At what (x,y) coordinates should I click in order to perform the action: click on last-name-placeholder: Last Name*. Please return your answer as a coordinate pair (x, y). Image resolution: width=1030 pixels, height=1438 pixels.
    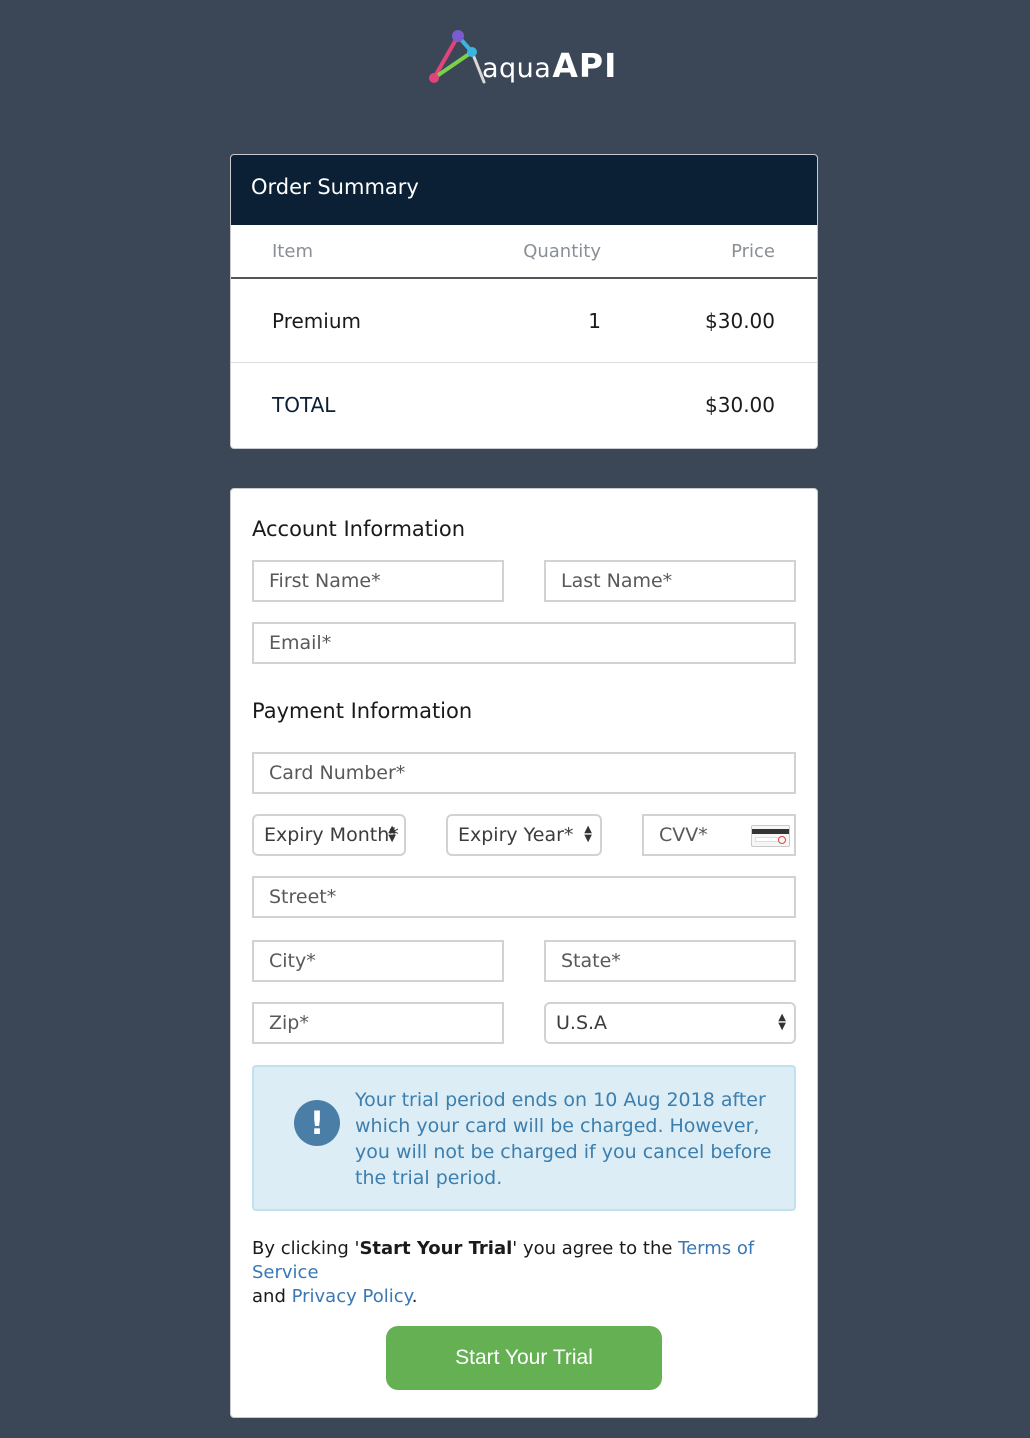
    Looking at the image, I should click on (617, 581).